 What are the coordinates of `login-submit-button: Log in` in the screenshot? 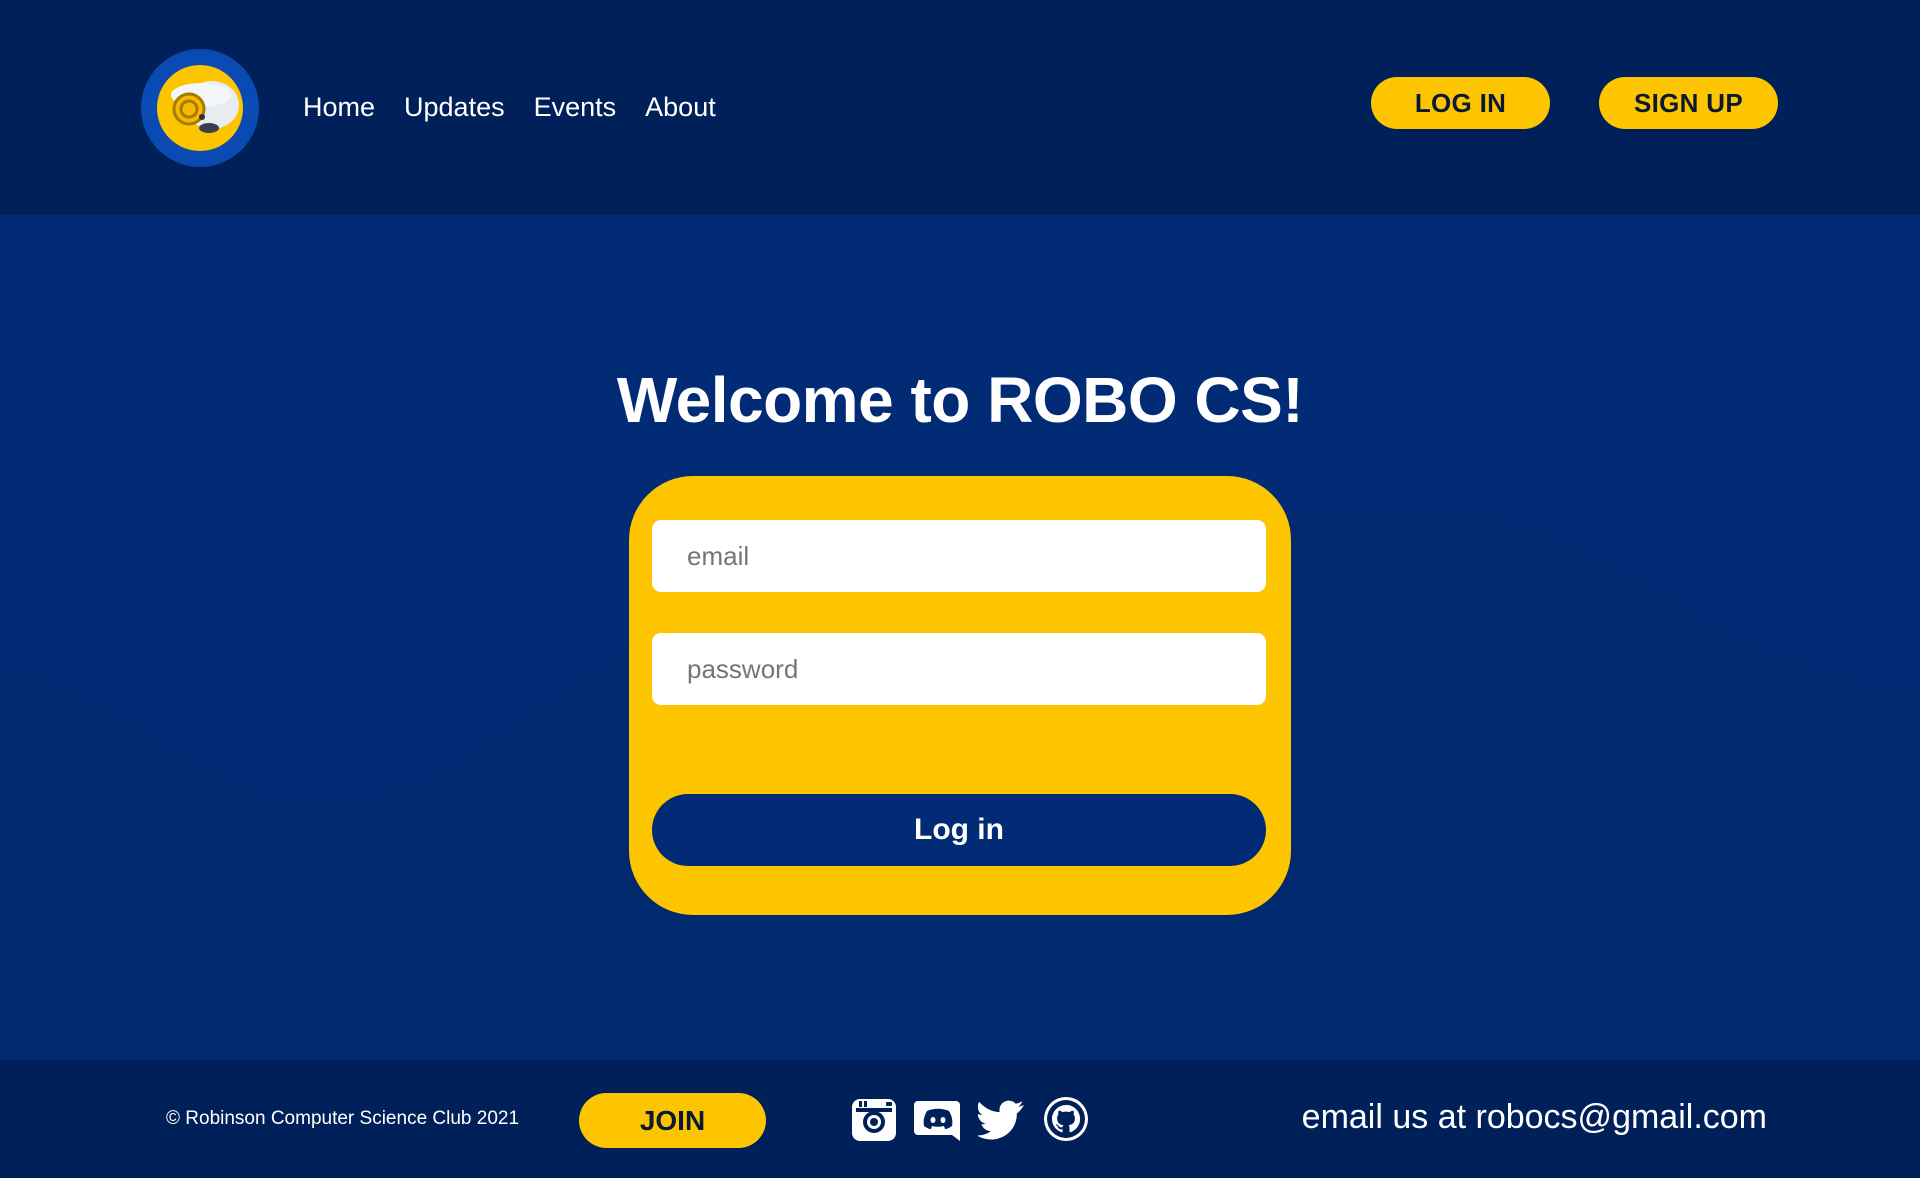 It's located at (959, 830).